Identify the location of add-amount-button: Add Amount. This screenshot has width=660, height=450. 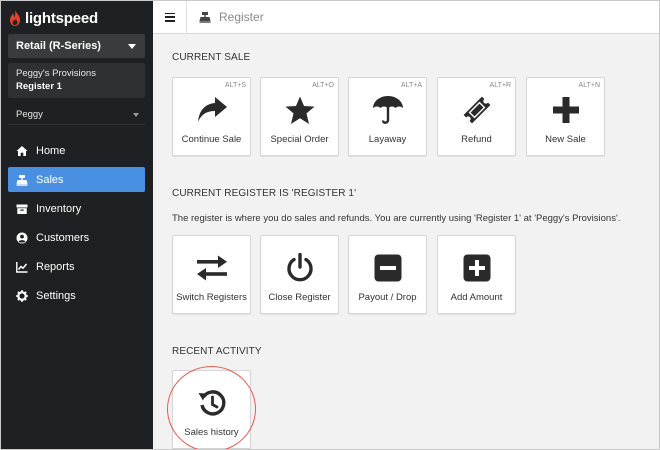
(476, 274).